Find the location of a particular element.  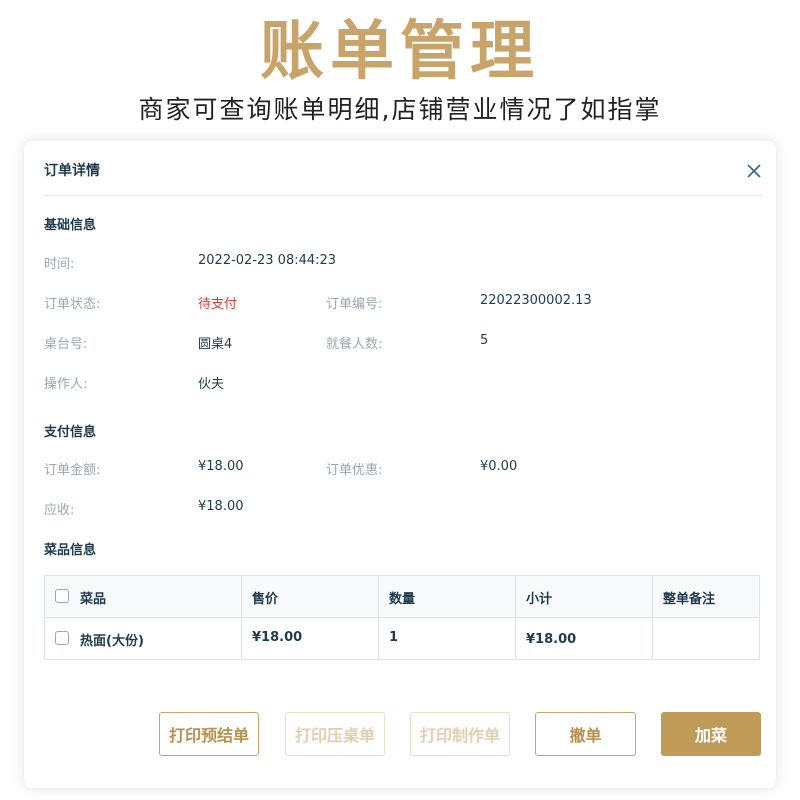

table-number-label: 桌台号: is located at coordinates (66, 344).